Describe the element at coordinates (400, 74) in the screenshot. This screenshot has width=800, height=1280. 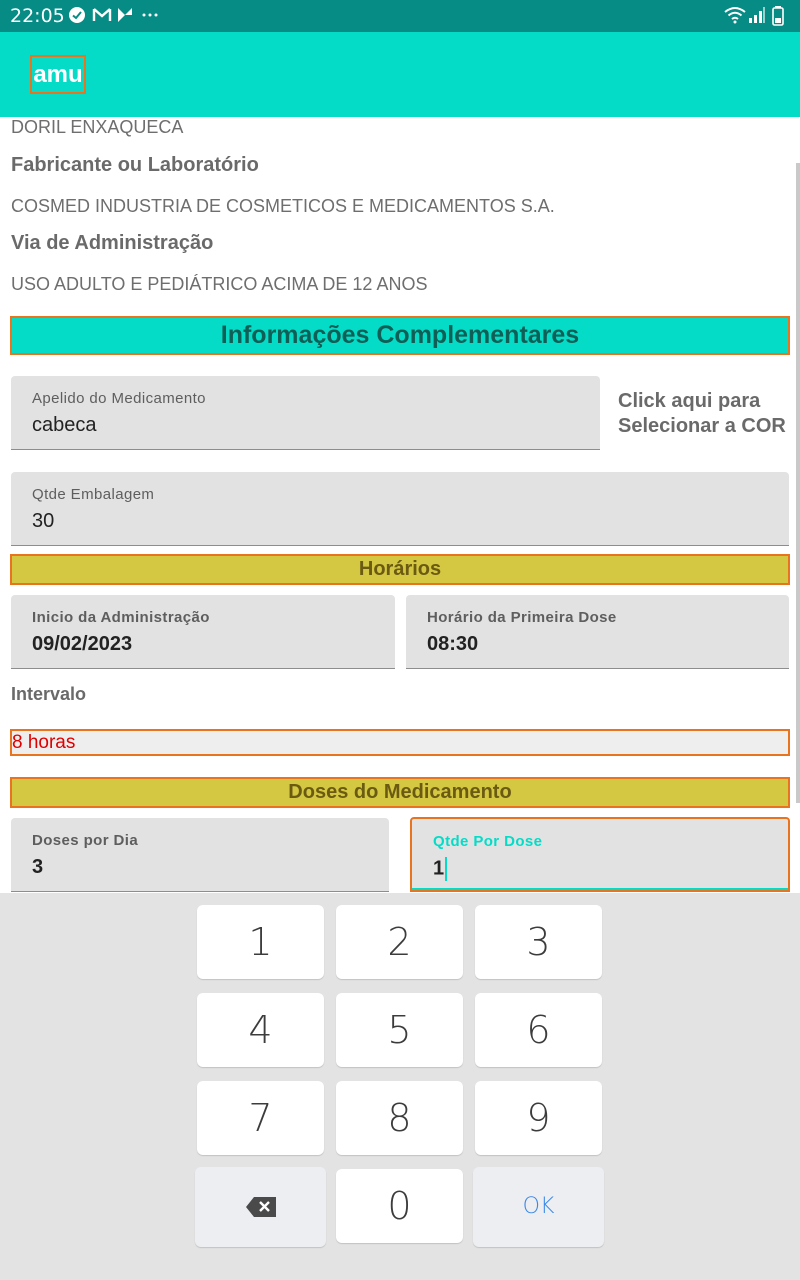
I see `app-bar: amu` at that location.